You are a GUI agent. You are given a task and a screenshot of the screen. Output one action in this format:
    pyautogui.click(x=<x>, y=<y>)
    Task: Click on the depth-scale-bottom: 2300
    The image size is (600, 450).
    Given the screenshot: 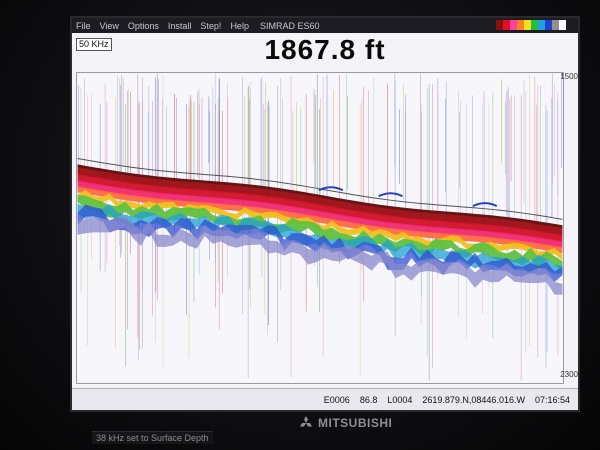 What is the action you would take?
    pyautogui.click(x=569, y=374)
    